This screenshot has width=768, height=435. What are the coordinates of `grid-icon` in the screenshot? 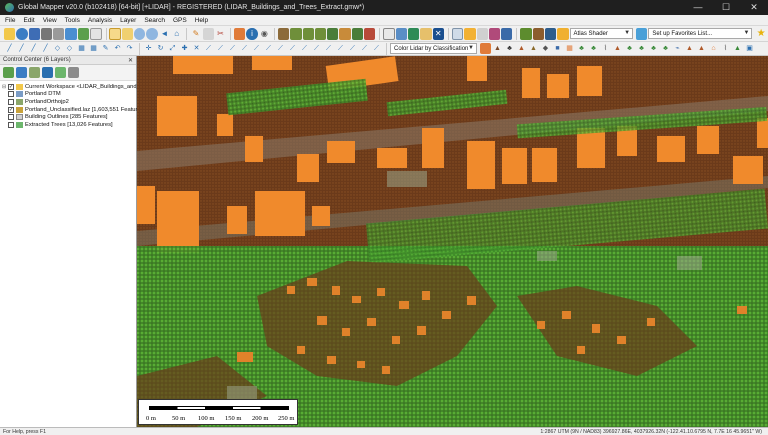 It's located at (389, 33).